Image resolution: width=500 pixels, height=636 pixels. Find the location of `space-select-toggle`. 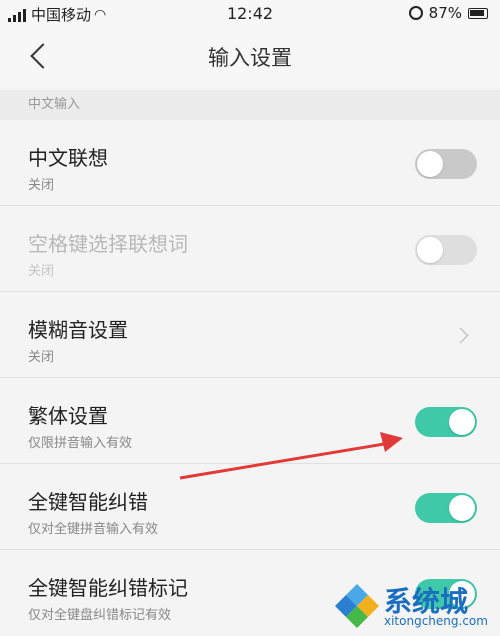

space-select-toggle is located at coordinates (446, 250).